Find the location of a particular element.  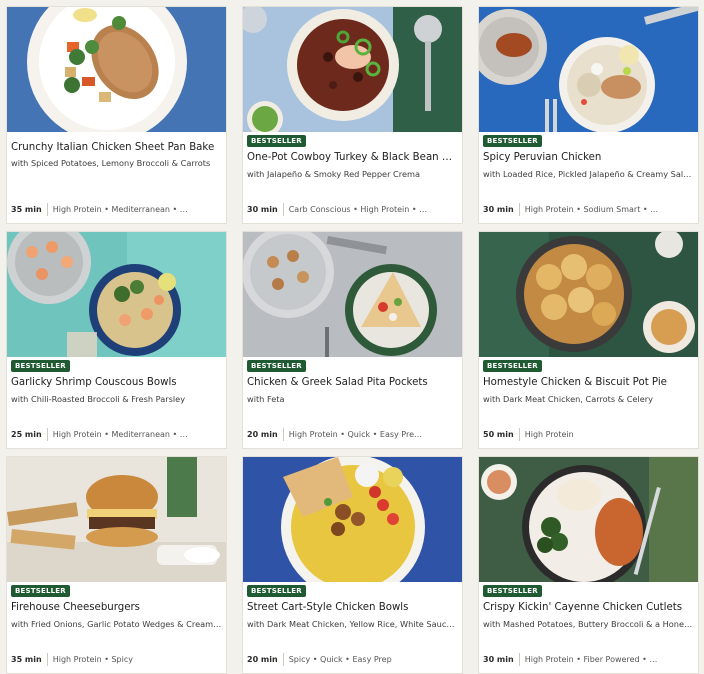

chicken-cutlets-photo is located at coordinates (588, 519).